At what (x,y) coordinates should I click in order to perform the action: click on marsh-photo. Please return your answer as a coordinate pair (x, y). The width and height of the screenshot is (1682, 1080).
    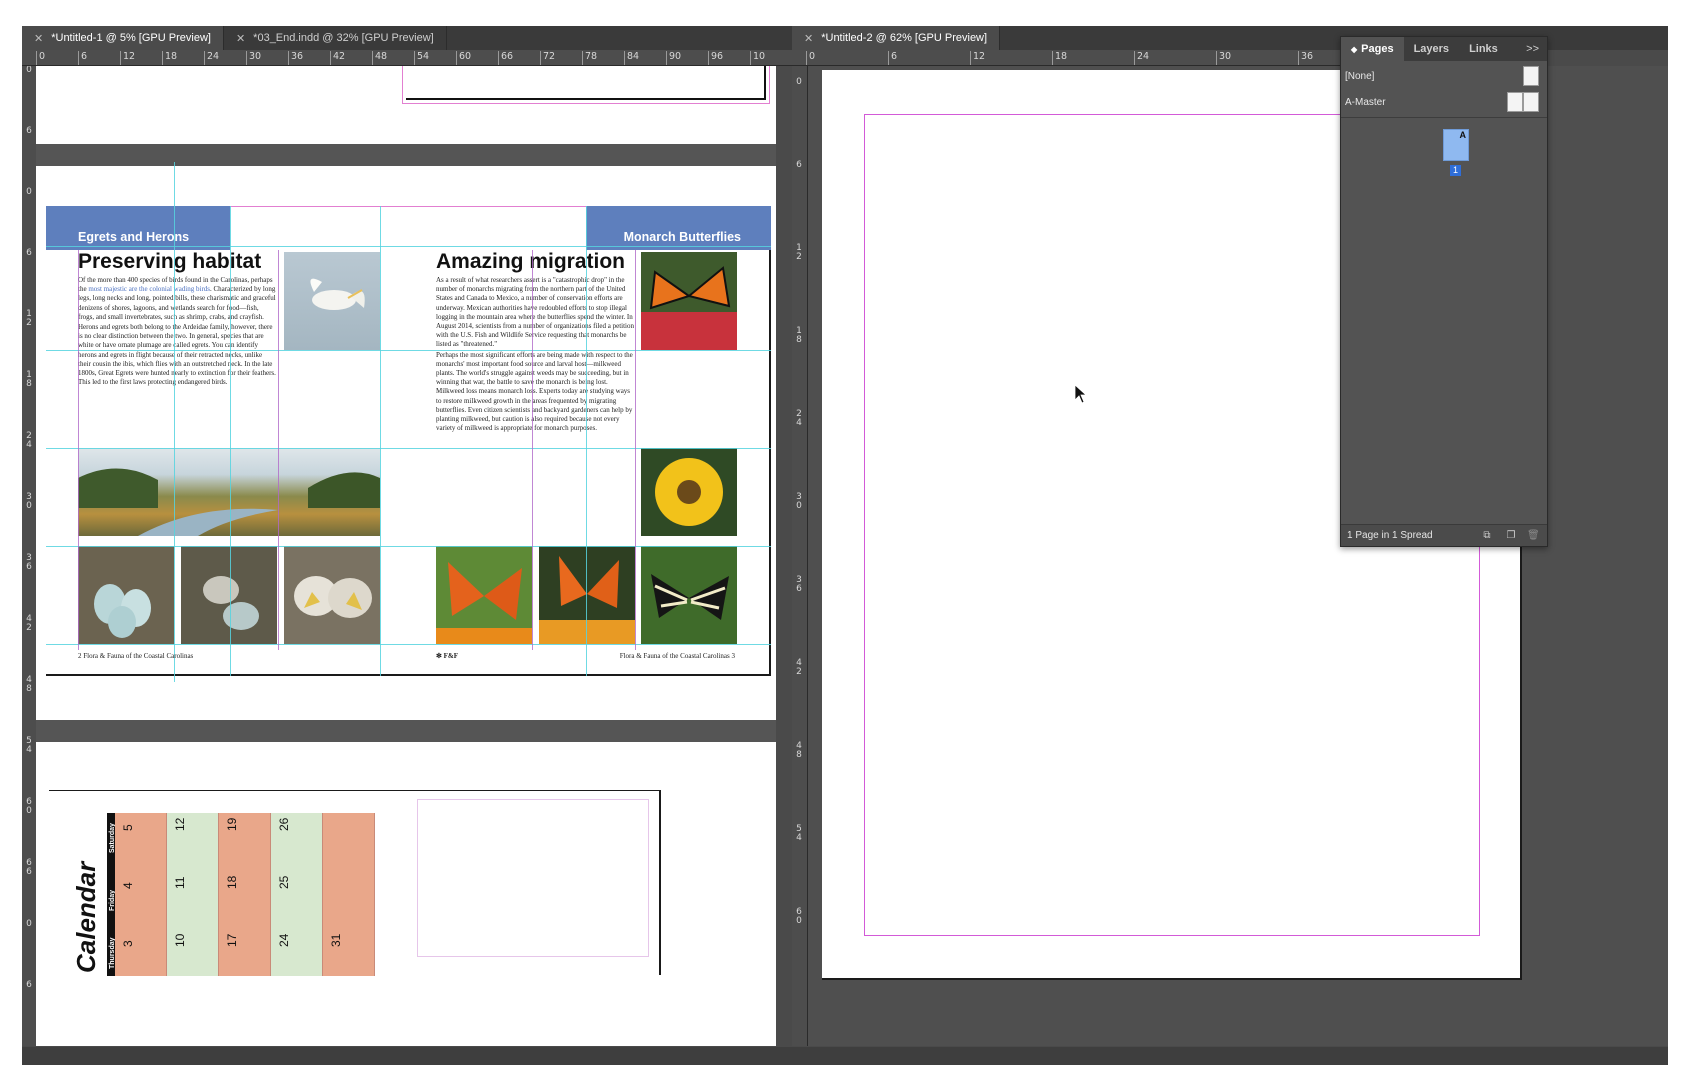
    Looking at the image, I should click on (229, 492).